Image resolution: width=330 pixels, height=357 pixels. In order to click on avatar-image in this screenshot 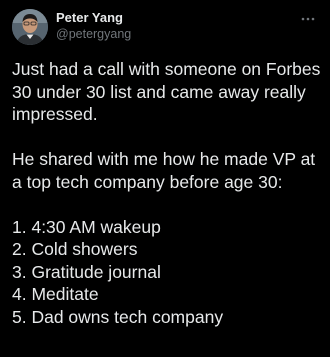, I will do `click(30, 27)`.